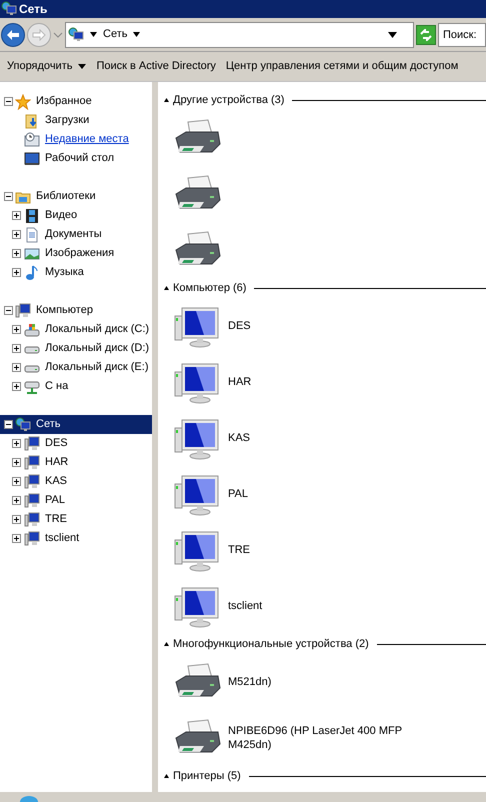  What do you see at coordinates (207, 776) in the screenshot?
I see `group-title: Принтеры (5)` at bounding box center [207, 776].